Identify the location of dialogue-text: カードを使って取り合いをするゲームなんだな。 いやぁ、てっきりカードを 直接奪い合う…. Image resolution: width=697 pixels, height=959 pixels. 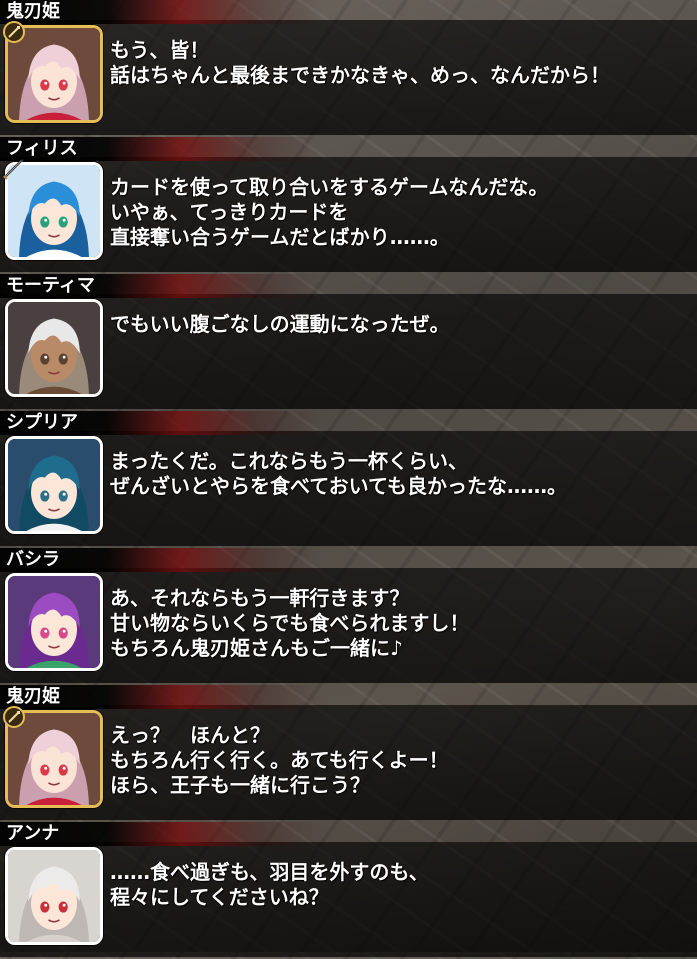
(399, 212).